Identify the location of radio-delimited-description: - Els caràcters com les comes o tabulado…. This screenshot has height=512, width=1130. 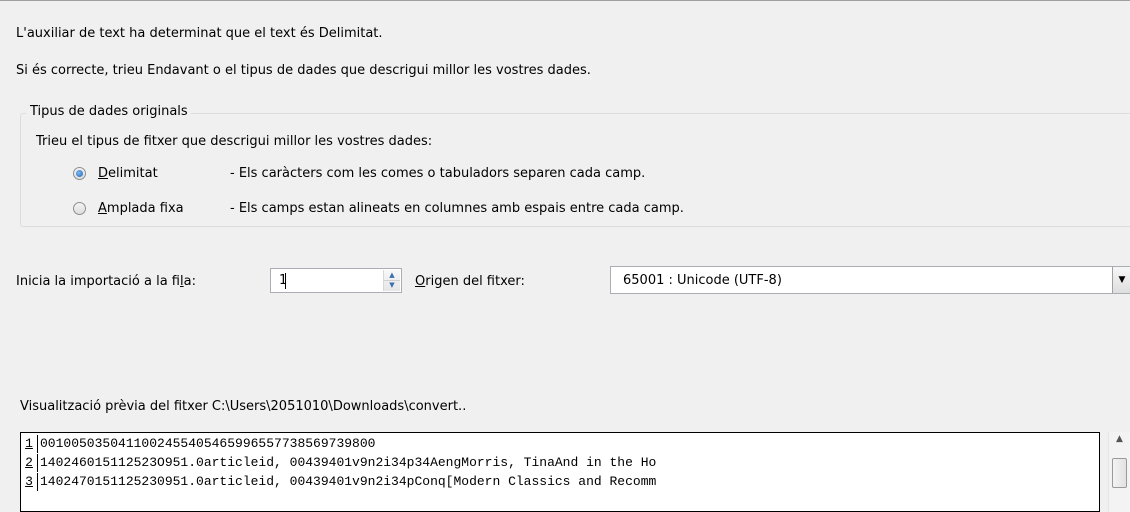
(438, 173).